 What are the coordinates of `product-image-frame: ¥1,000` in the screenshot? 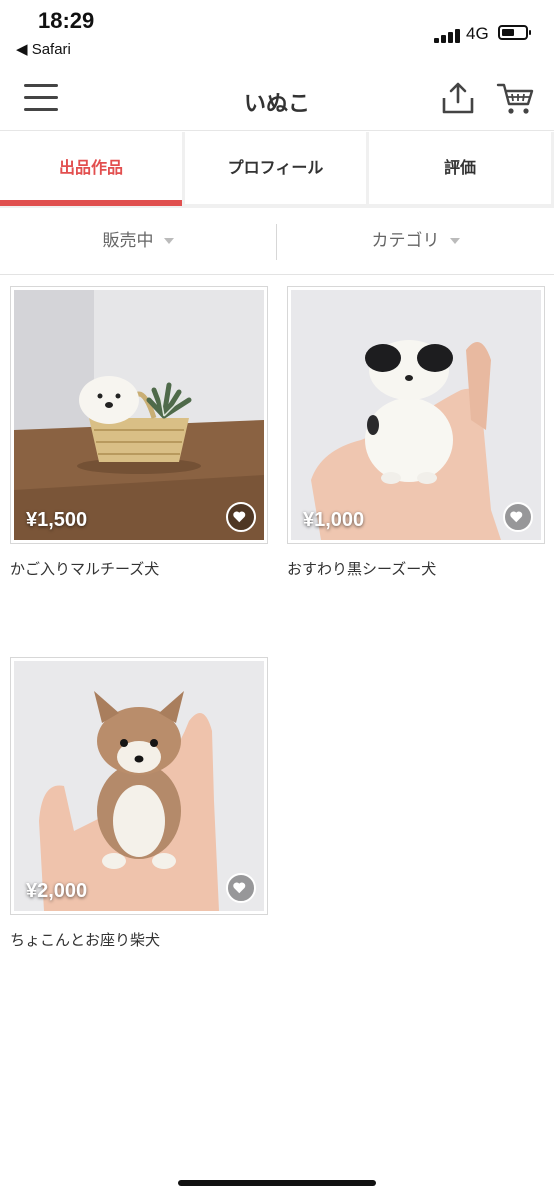 It's located at (416, 415).